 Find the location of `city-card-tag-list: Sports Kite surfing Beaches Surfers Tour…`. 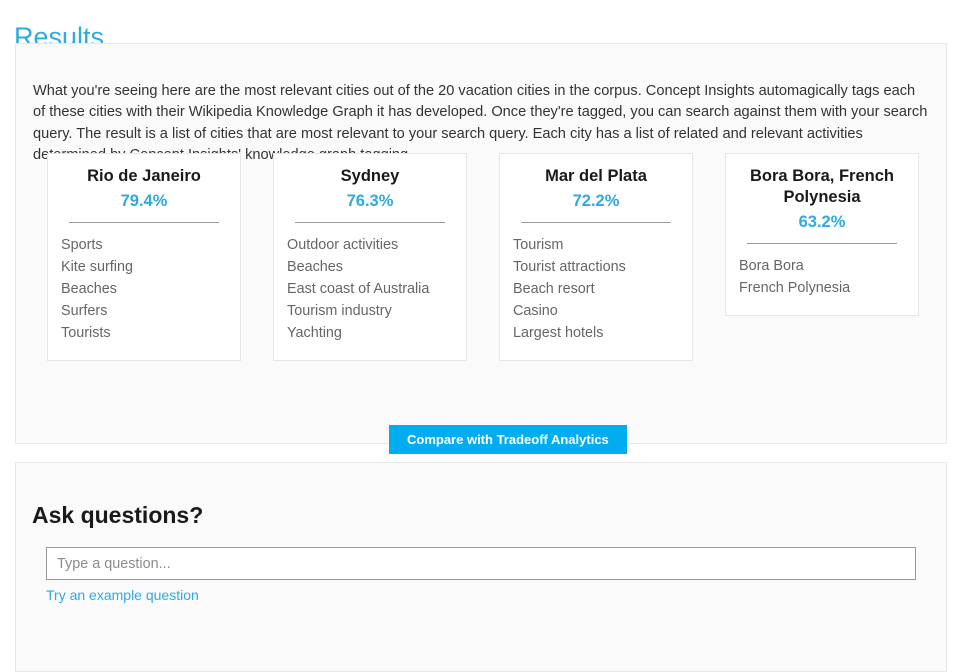

city-card-tag-list: Sports Kite surfing Beaches Surfers Tour… is located at coordinates (144, 289).